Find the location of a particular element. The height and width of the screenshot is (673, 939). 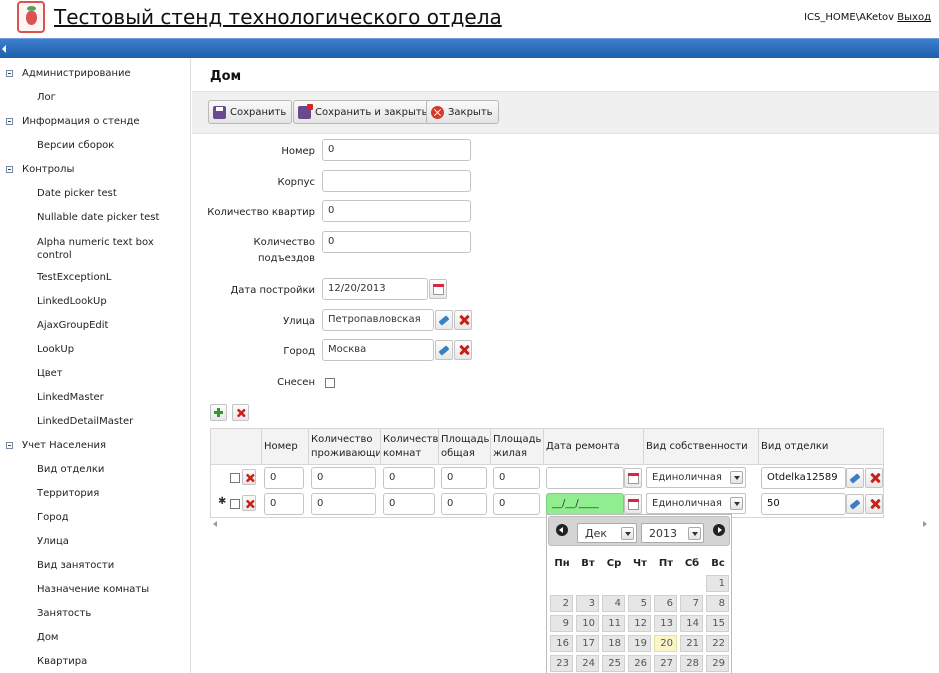

sidebar-item-alpha-numeric: Alpha numeric text box control is located at coordinates (107, 249).